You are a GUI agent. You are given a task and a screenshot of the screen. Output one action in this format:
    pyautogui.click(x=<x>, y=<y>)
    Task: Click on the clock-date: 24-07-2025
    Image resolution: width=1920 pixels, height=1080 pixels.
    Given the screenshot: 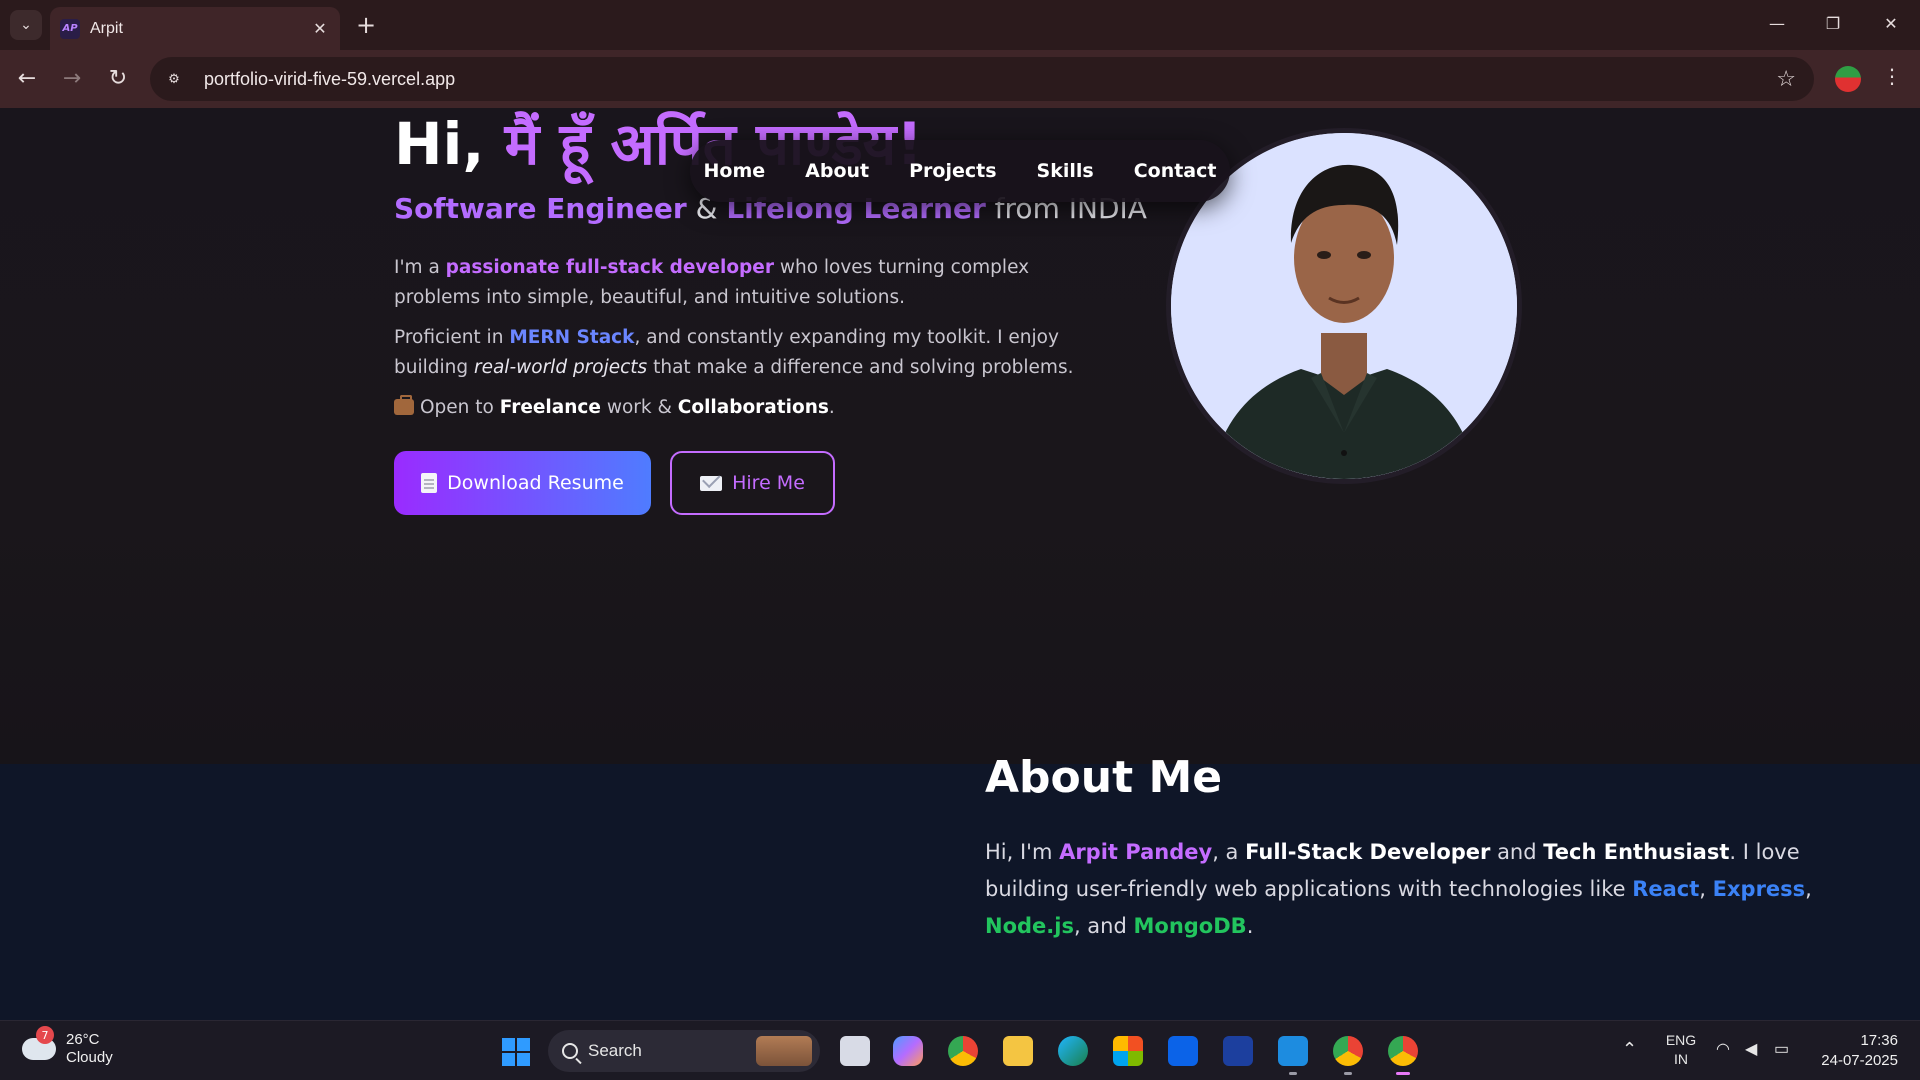 What is the action you would take?
    pyautogui.click(x=1859, y=1060)
    